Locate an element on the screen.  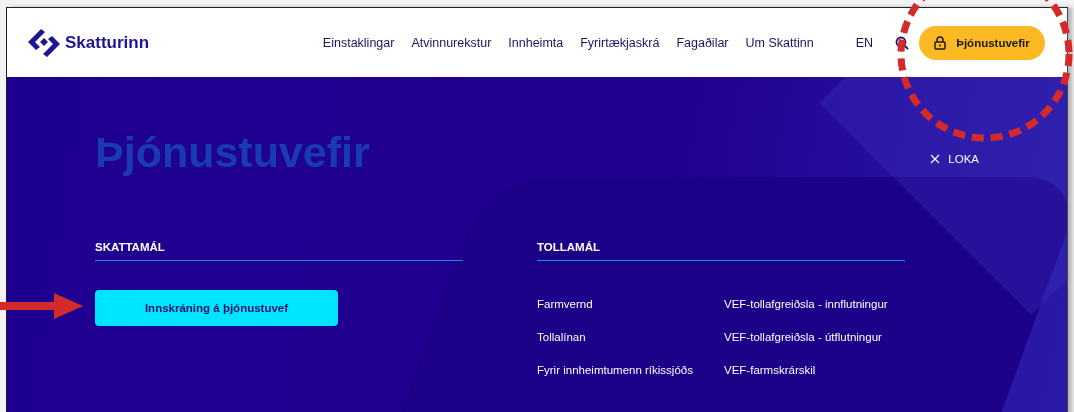
arrow-icon is located at coordinates (42, 306).